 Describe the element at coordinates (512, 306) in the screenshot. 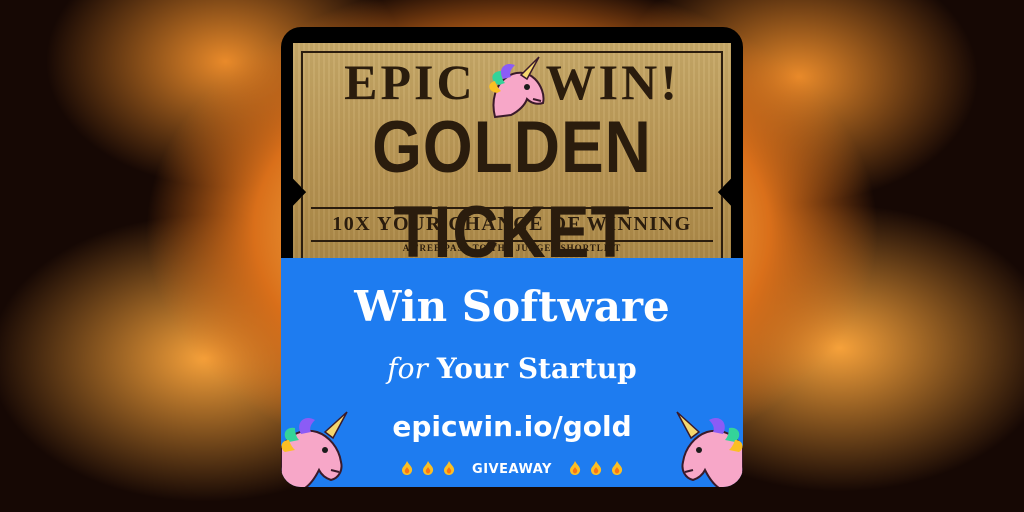

I see `promo-headline: Win Software` at that location.